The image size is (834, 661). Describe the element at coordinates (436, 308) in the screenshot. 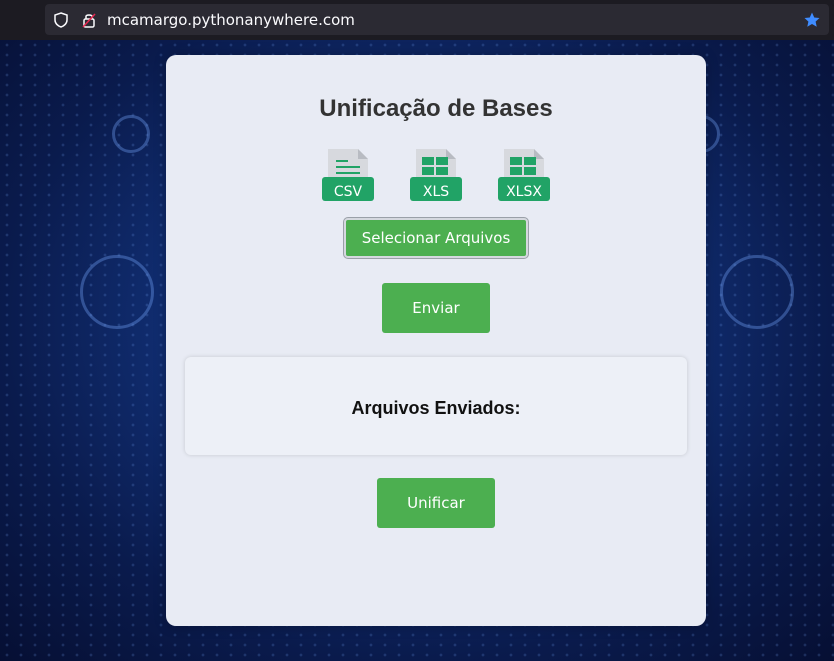

I see `send-button: Enviar` at that location.